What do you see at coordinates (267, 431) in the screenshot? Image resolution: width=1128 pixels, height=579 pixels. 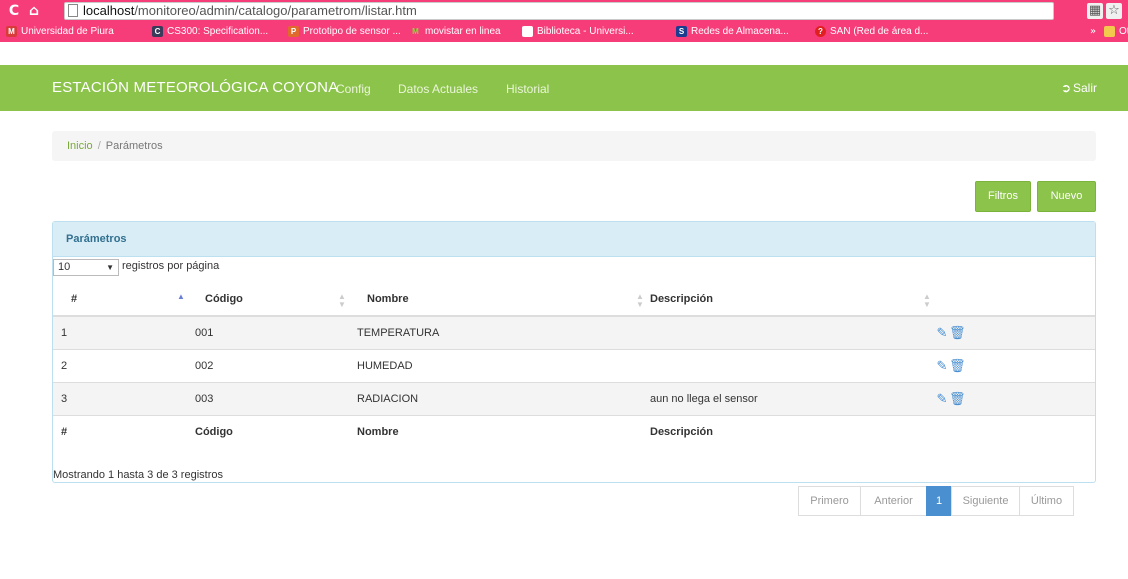 I see `footer-code: Código` at bounding box center [267, 431].